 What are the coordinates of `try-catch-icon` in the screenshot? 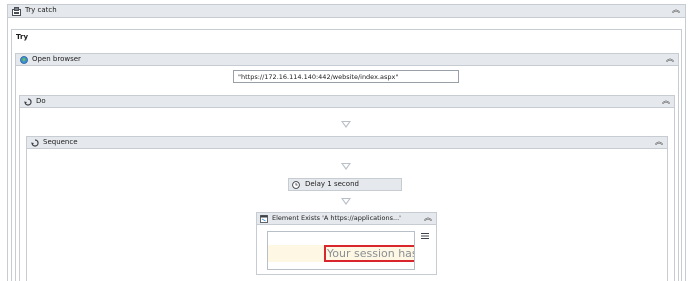 It's located at (16, 11).